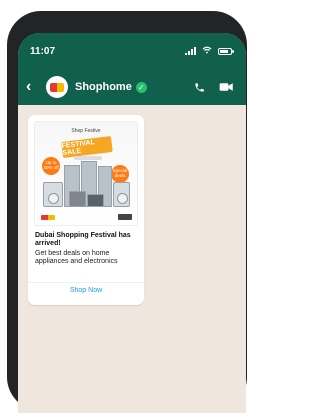  What do you see at coordinates (95, 200) in the screenshot?
I see `stove-icon` at bounding box center [95, 200].